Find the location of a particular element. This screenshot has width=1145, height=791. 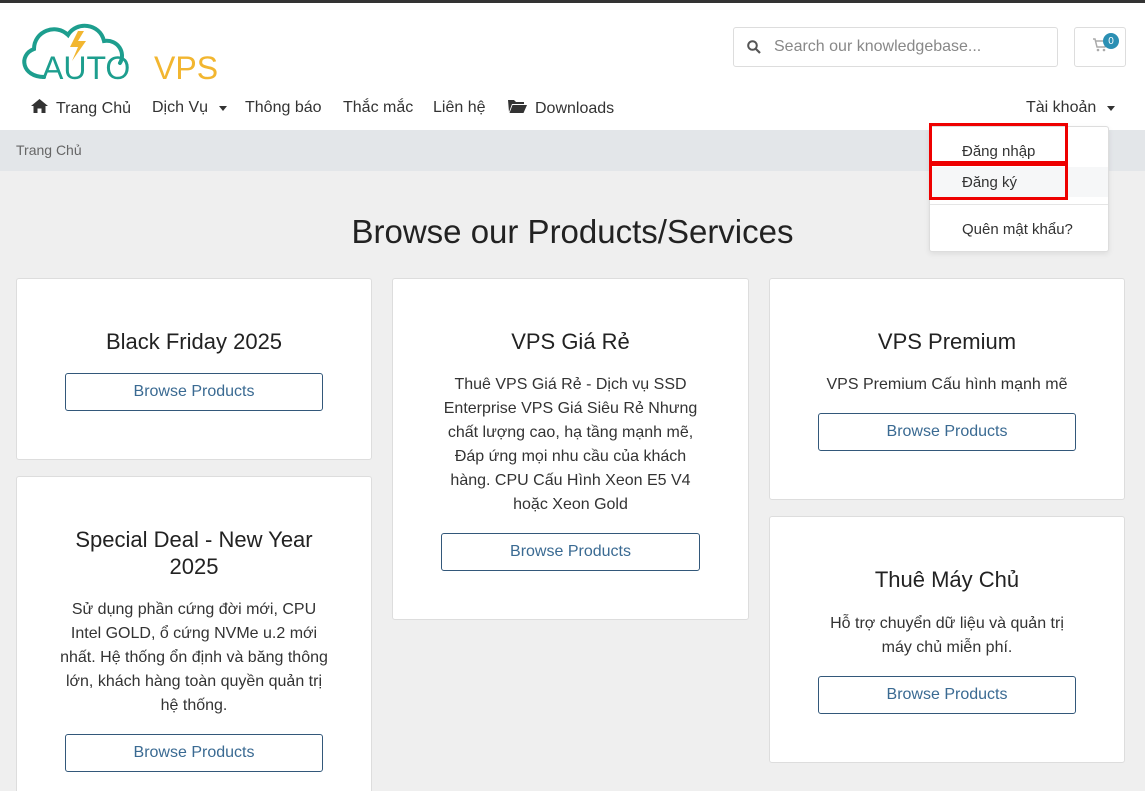

nav-services: Dịch Vụ is located at coordinates (190, 108).